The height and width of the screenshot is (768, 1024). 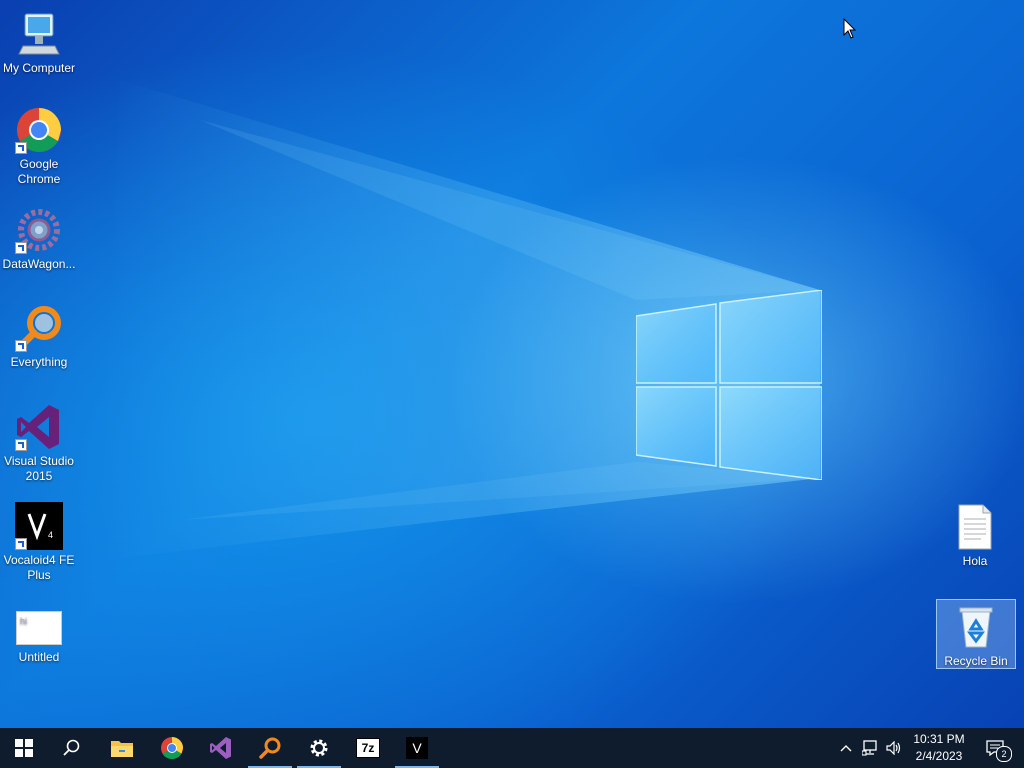 I want to click on taskbar-vocaloid: V, so click(x=417, y=748).